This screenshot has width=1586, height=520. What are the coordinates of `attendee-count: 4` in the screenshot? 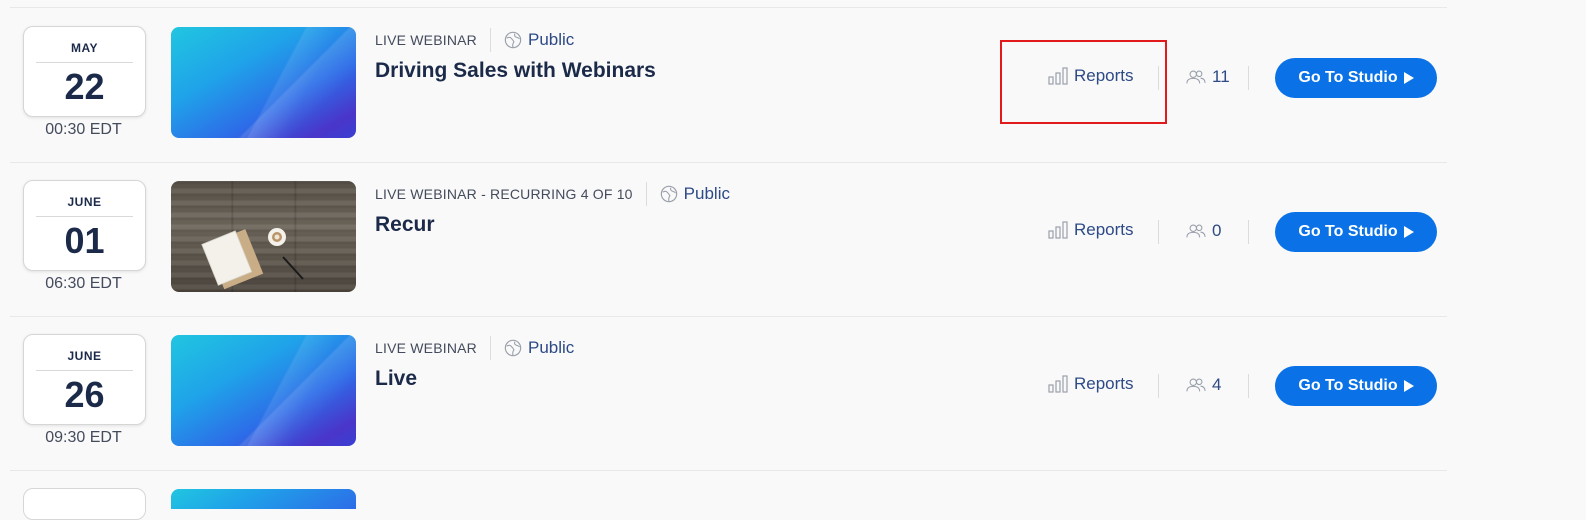 It's located at (1203, 385).